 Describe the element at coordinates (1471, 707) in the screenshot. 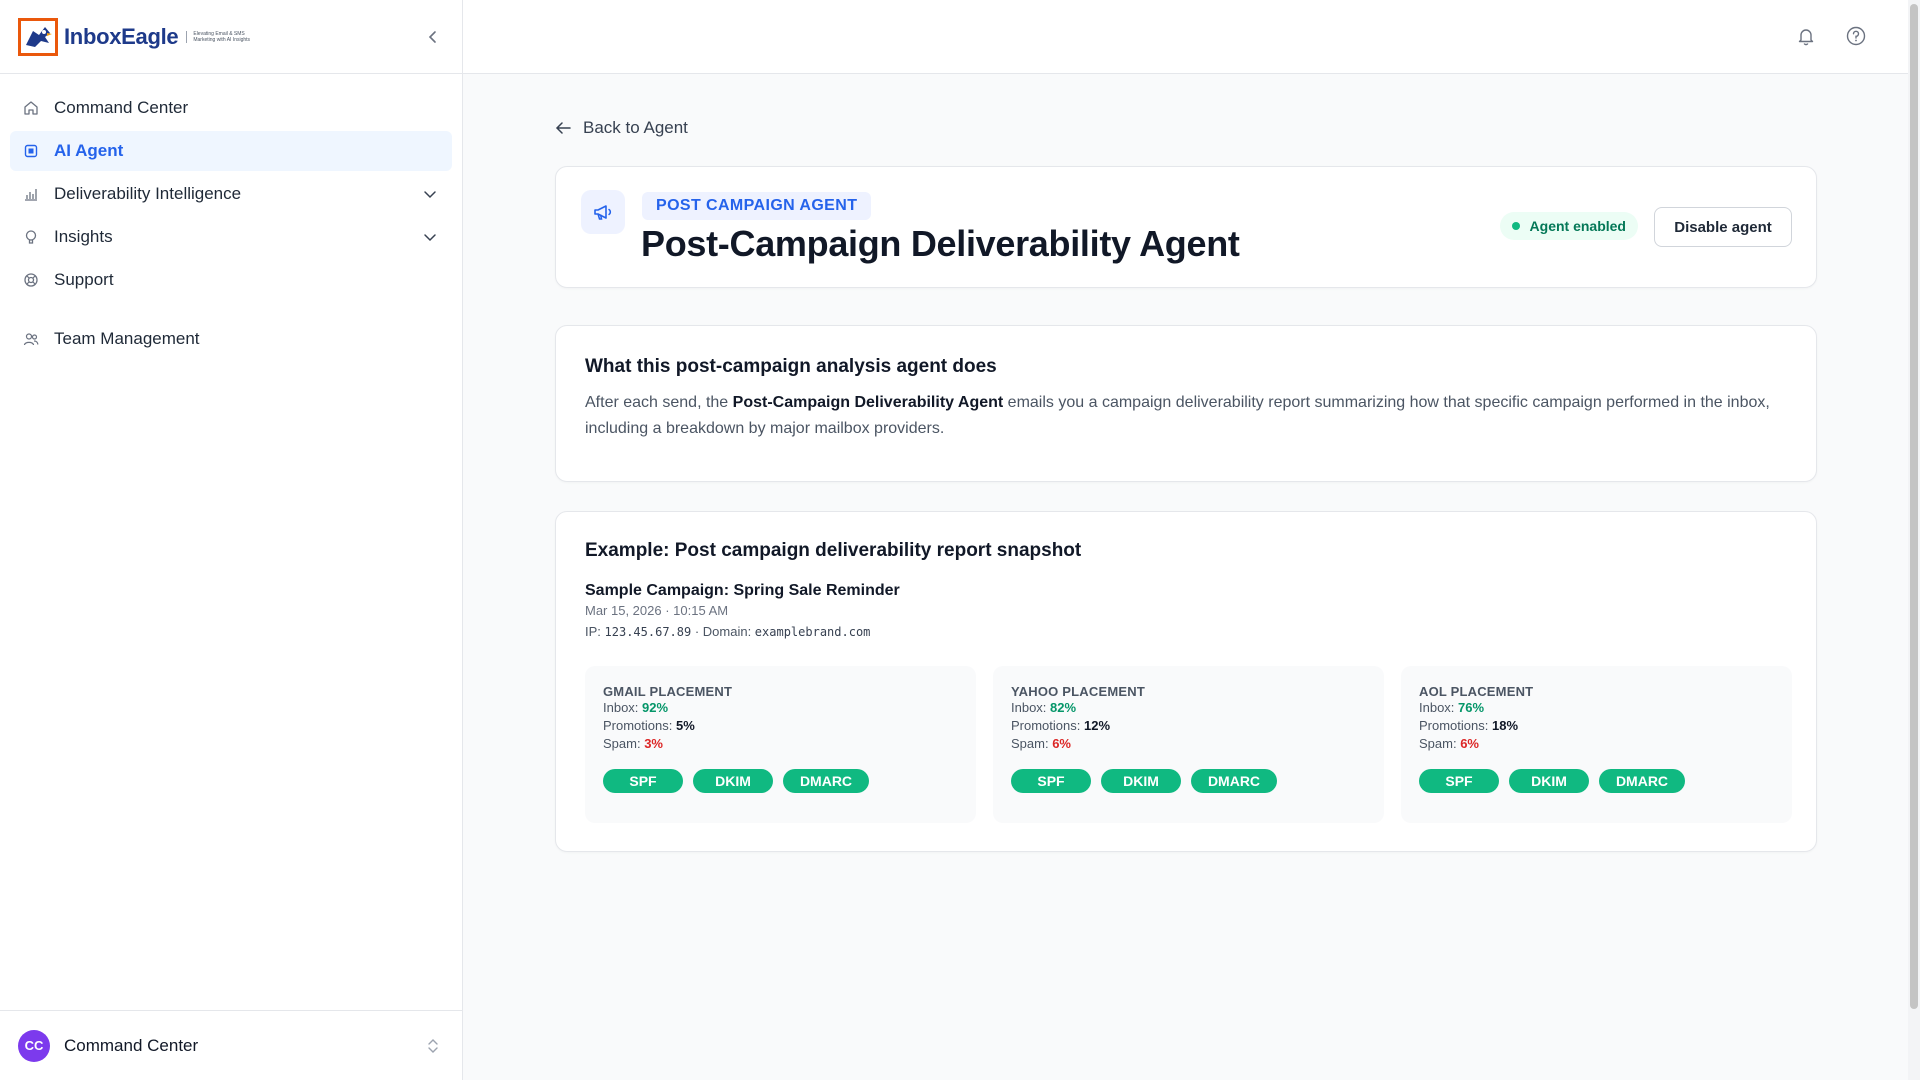

I see `inbox-value: 76%` at that location.